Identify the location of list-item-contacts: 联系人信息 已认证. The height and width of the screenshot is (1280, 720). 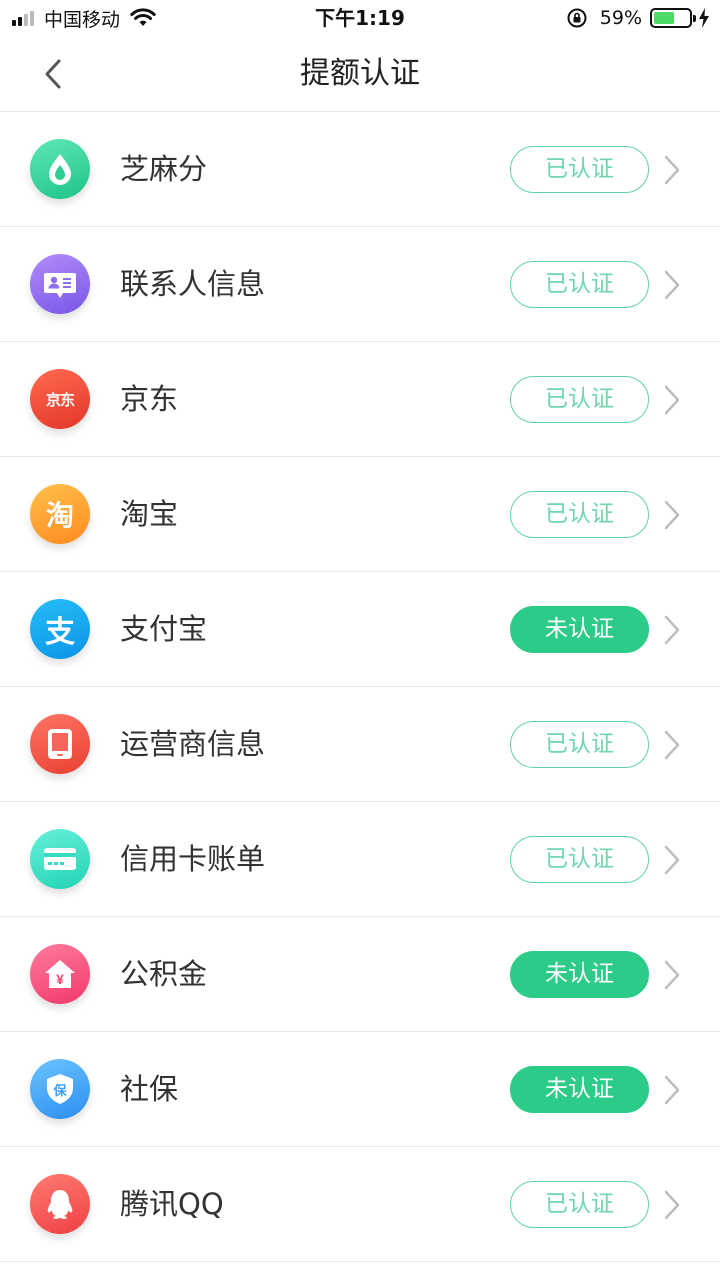
(360, 284).